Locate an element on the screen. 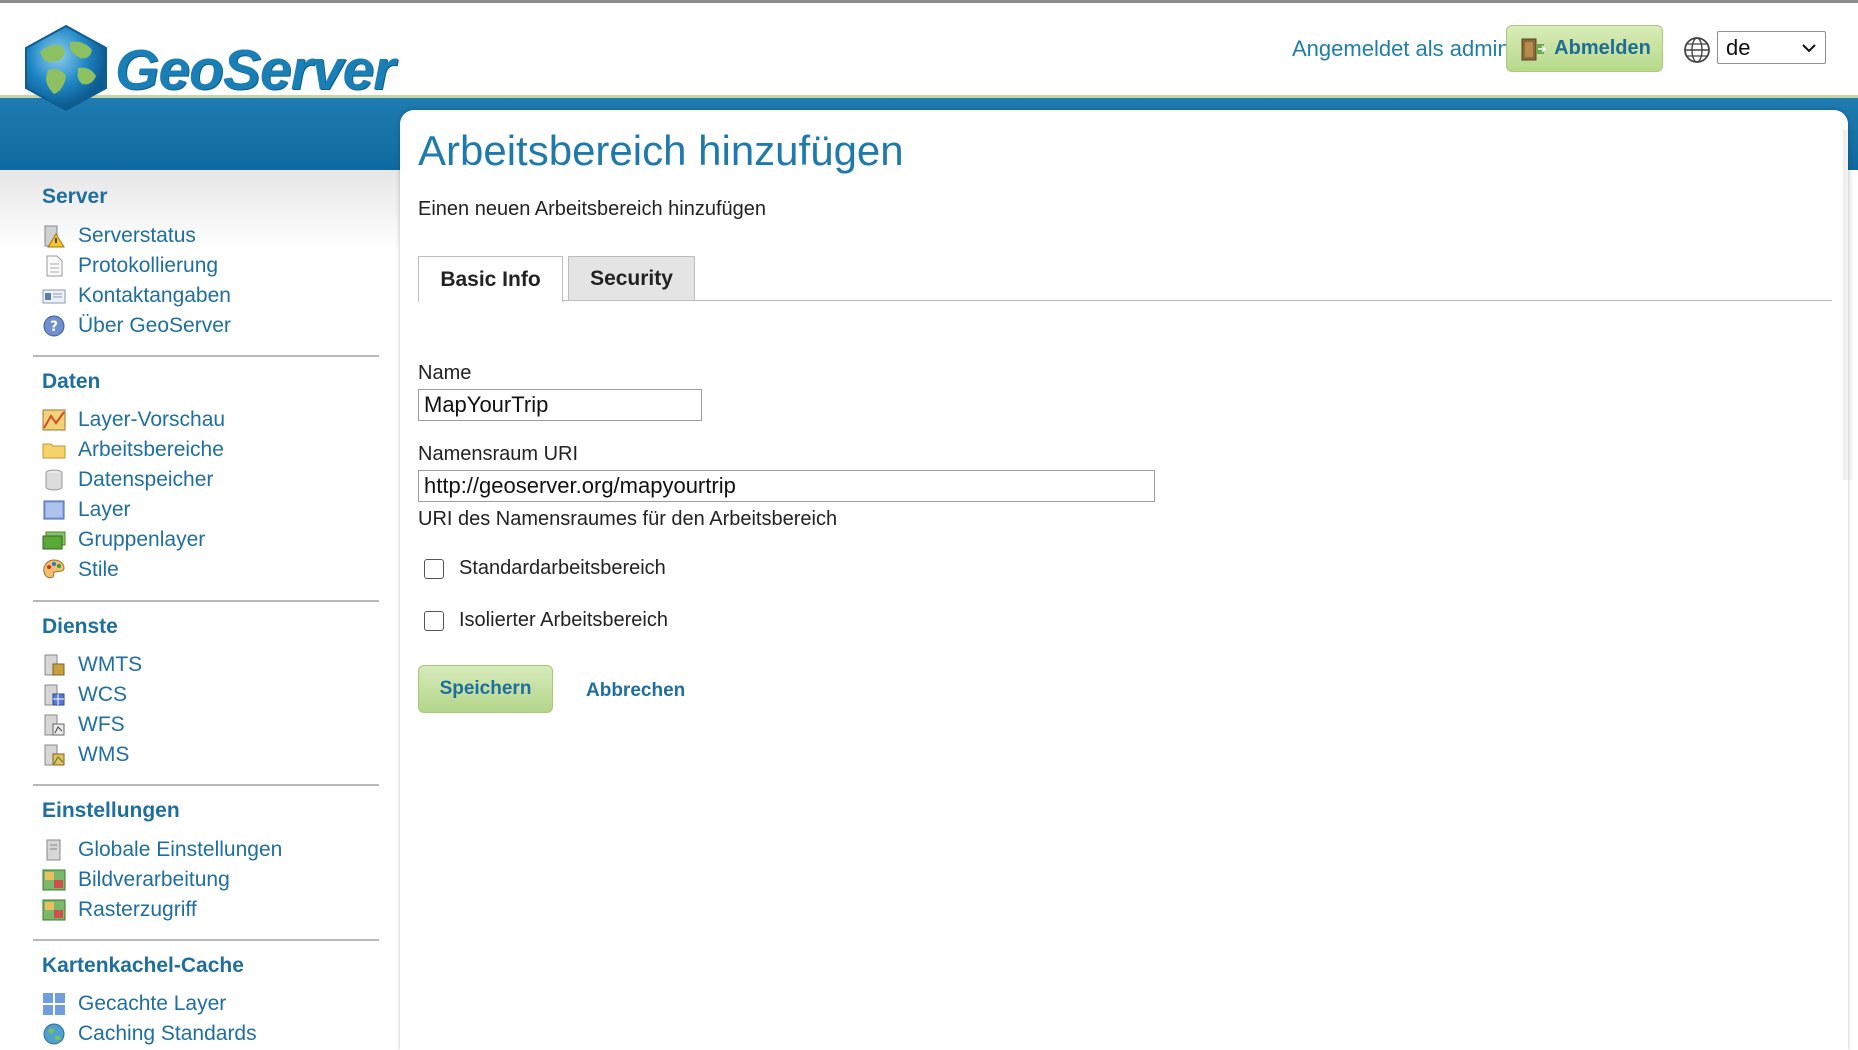  namespace-uri-input: http://geoserver.org/mapyourtrip is located at coordinates (786, 486).